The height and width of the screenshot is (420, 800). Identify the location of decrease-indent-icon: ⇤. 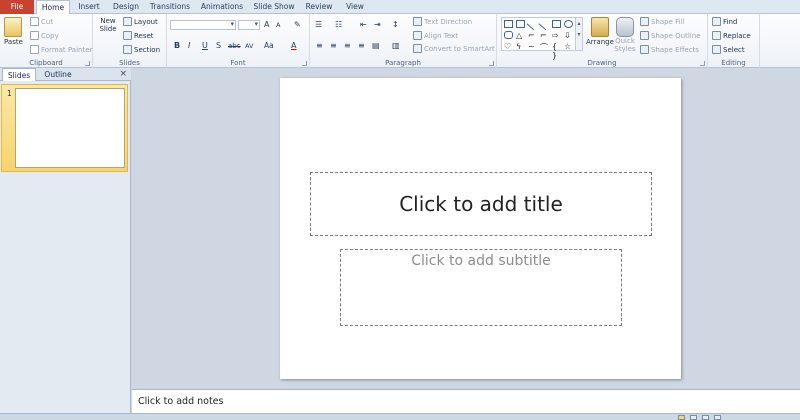
(363, 24).